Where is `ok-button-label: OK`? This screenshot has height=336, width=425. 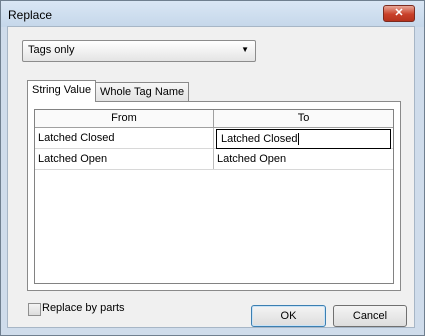 ok-button-label: OK is located at coordinates (288, 316).